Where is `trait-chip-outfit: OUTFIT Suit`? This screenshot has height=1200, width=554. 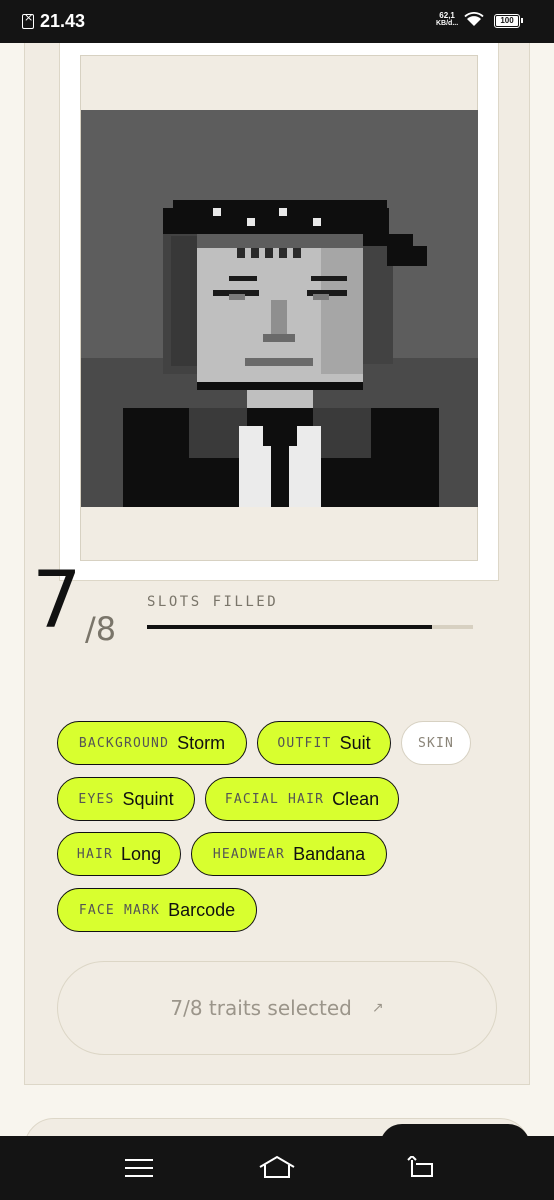
trait-chip-outfit: OUTFIT Suit is located at coordinates (324, 743).